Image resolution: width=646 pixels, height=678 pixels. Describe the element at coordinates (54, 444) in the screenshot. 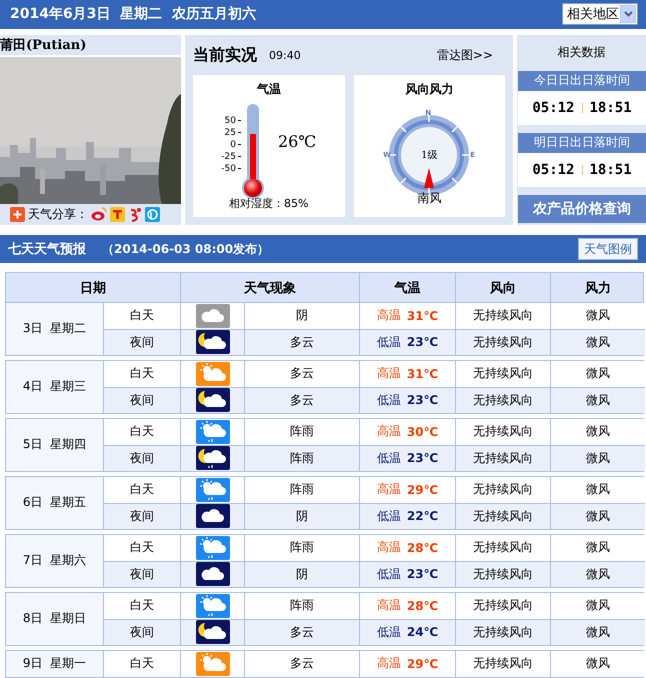

I see `date-cell: 5日 星期四` at that location.